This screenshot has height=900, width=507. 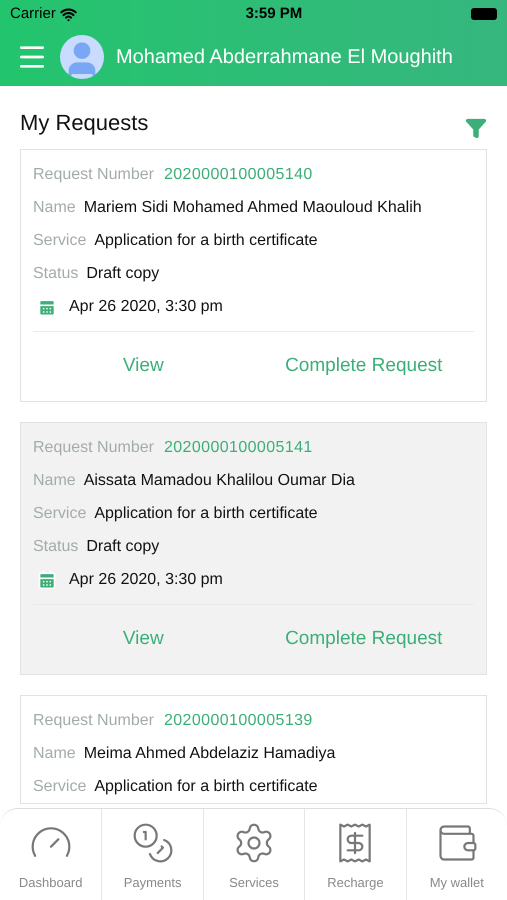 I want to click on tab-item: Dashboard, so click(x=51, y=854).